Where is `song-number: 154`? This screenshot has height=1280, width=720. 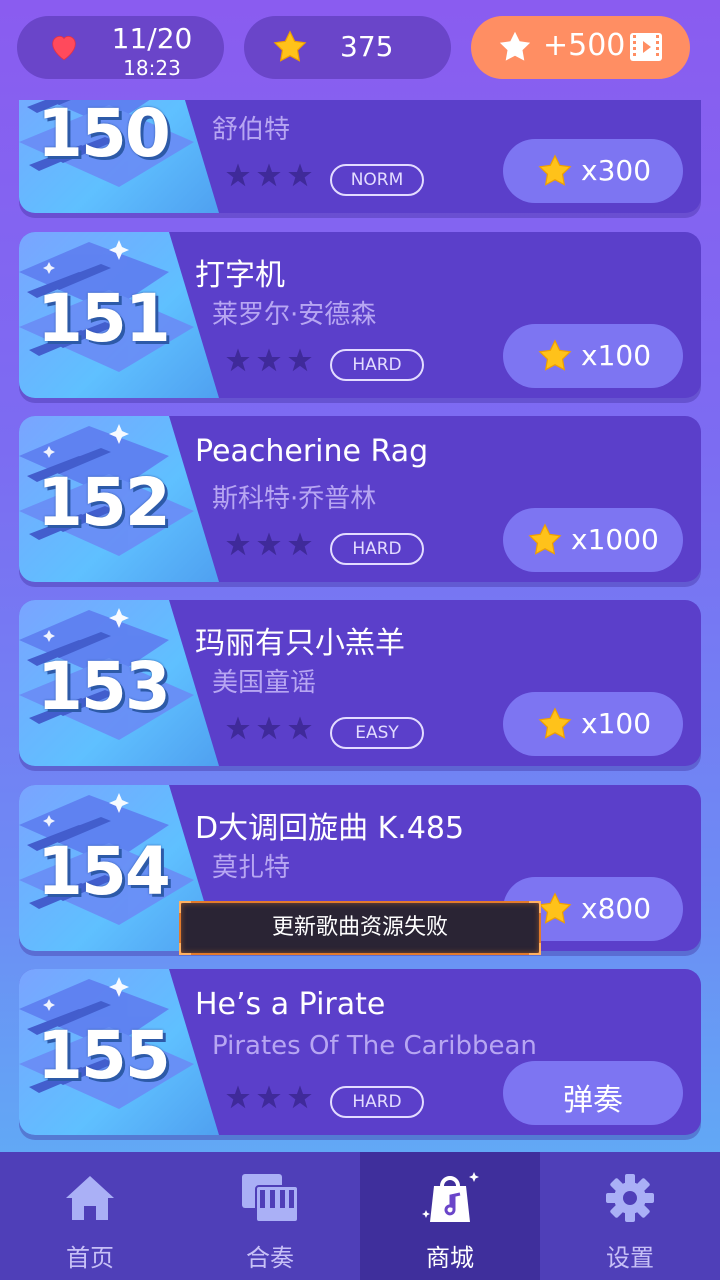
song-number: 154 is located at coordinates (104, 871).